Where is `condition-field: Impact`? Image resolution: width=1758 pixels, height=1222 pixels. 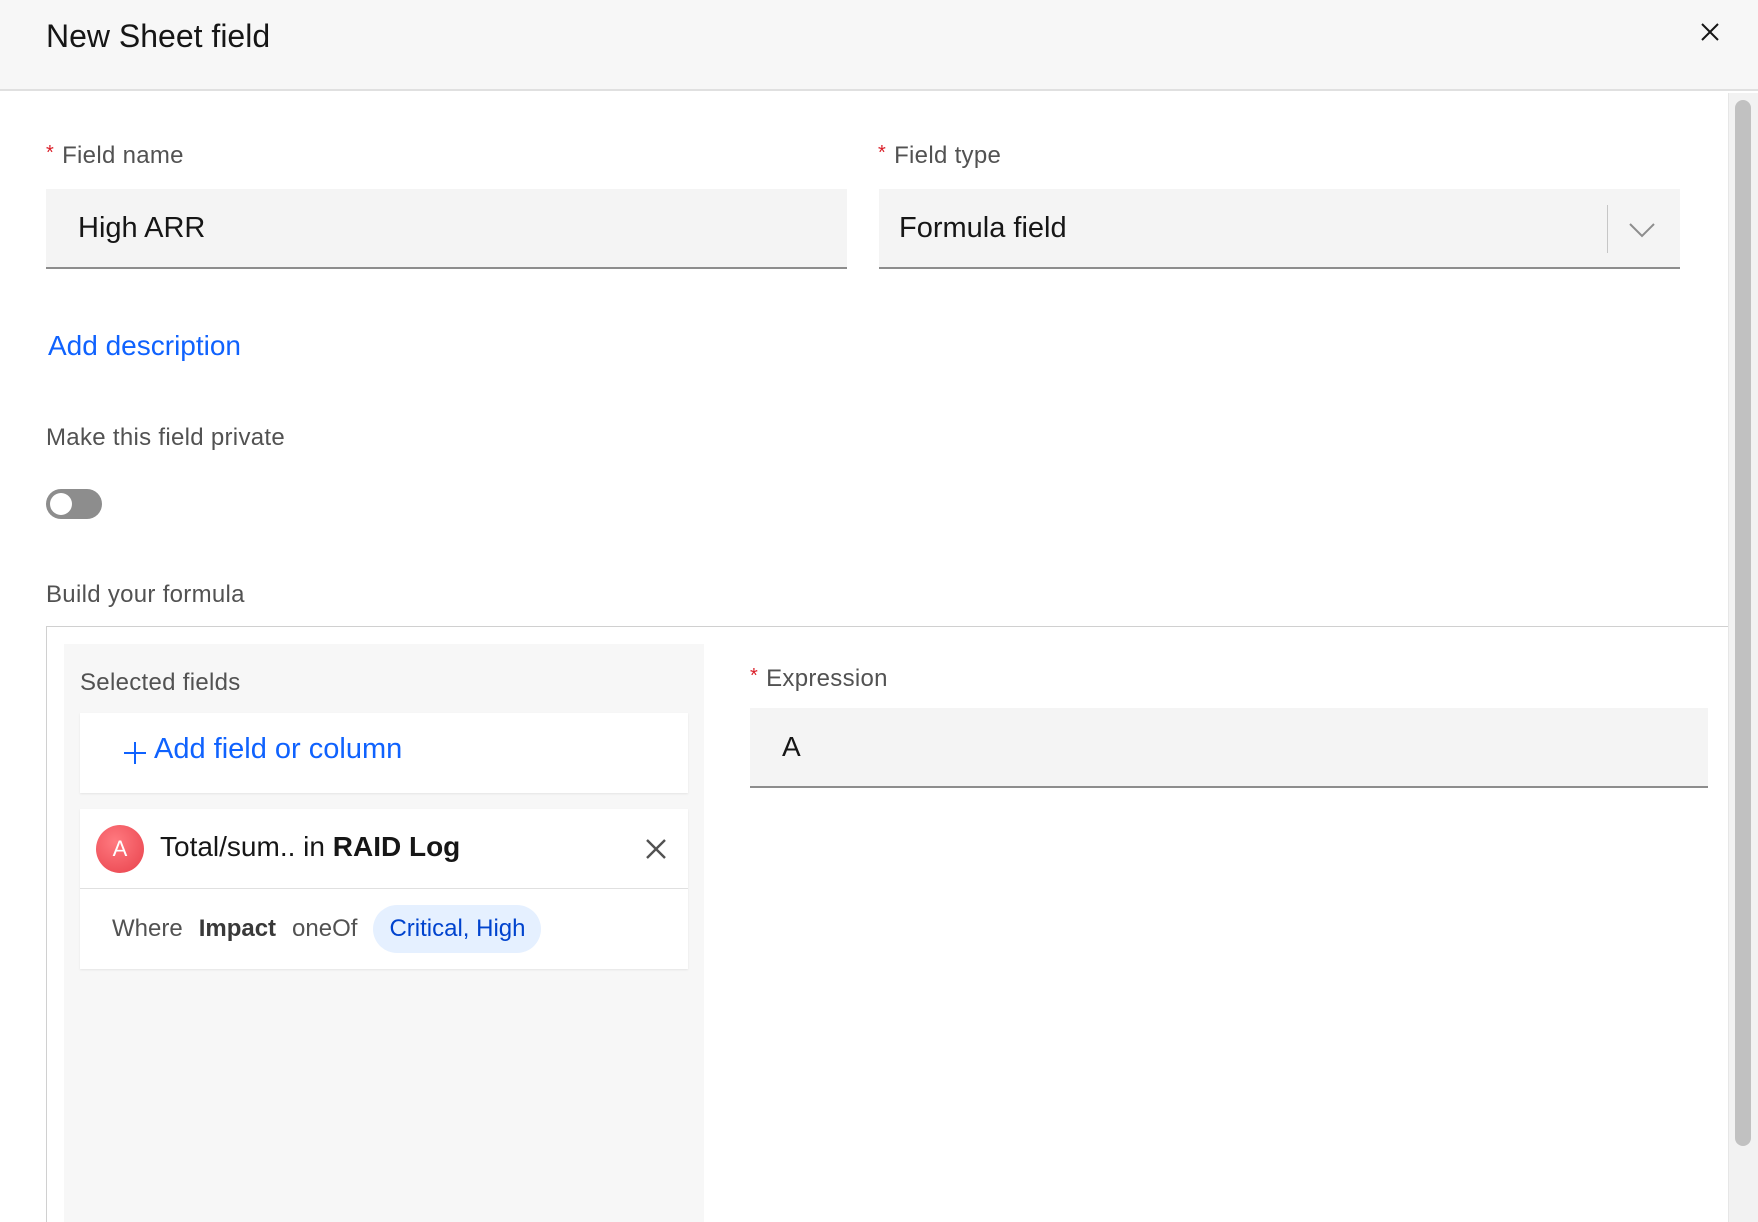
condition-field: Impact is located at coordinates (237, 928).